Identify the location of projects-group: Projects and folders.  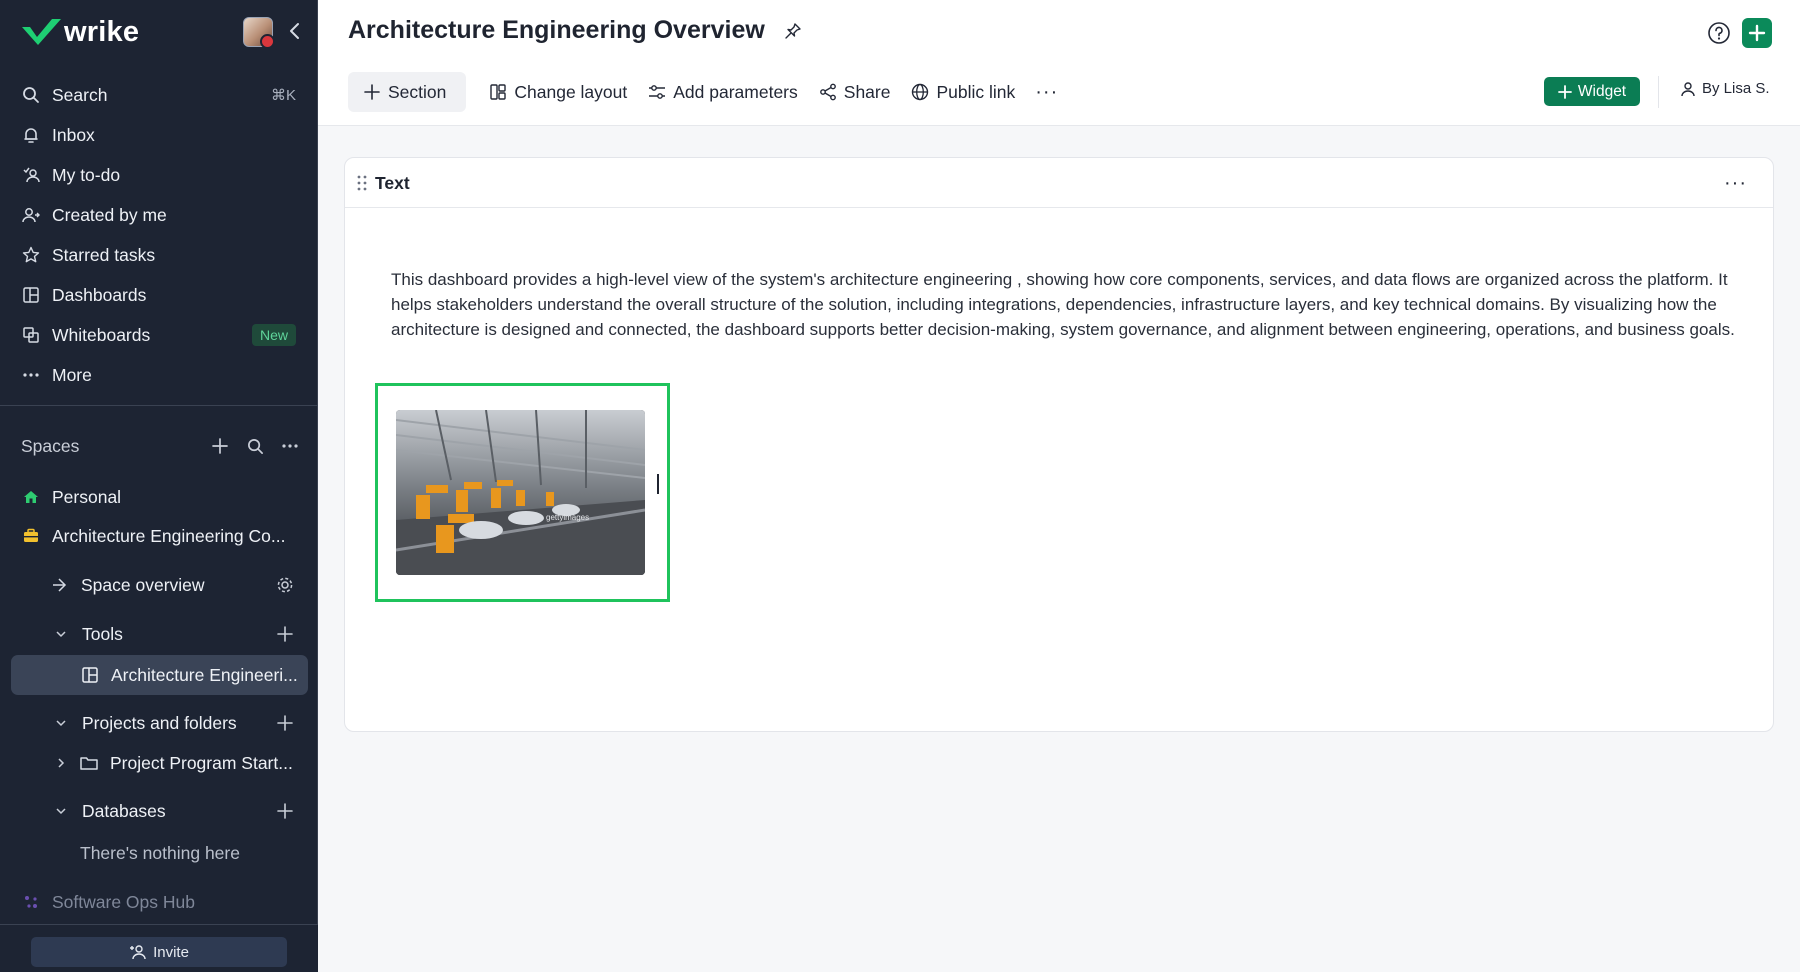
(143, 723).